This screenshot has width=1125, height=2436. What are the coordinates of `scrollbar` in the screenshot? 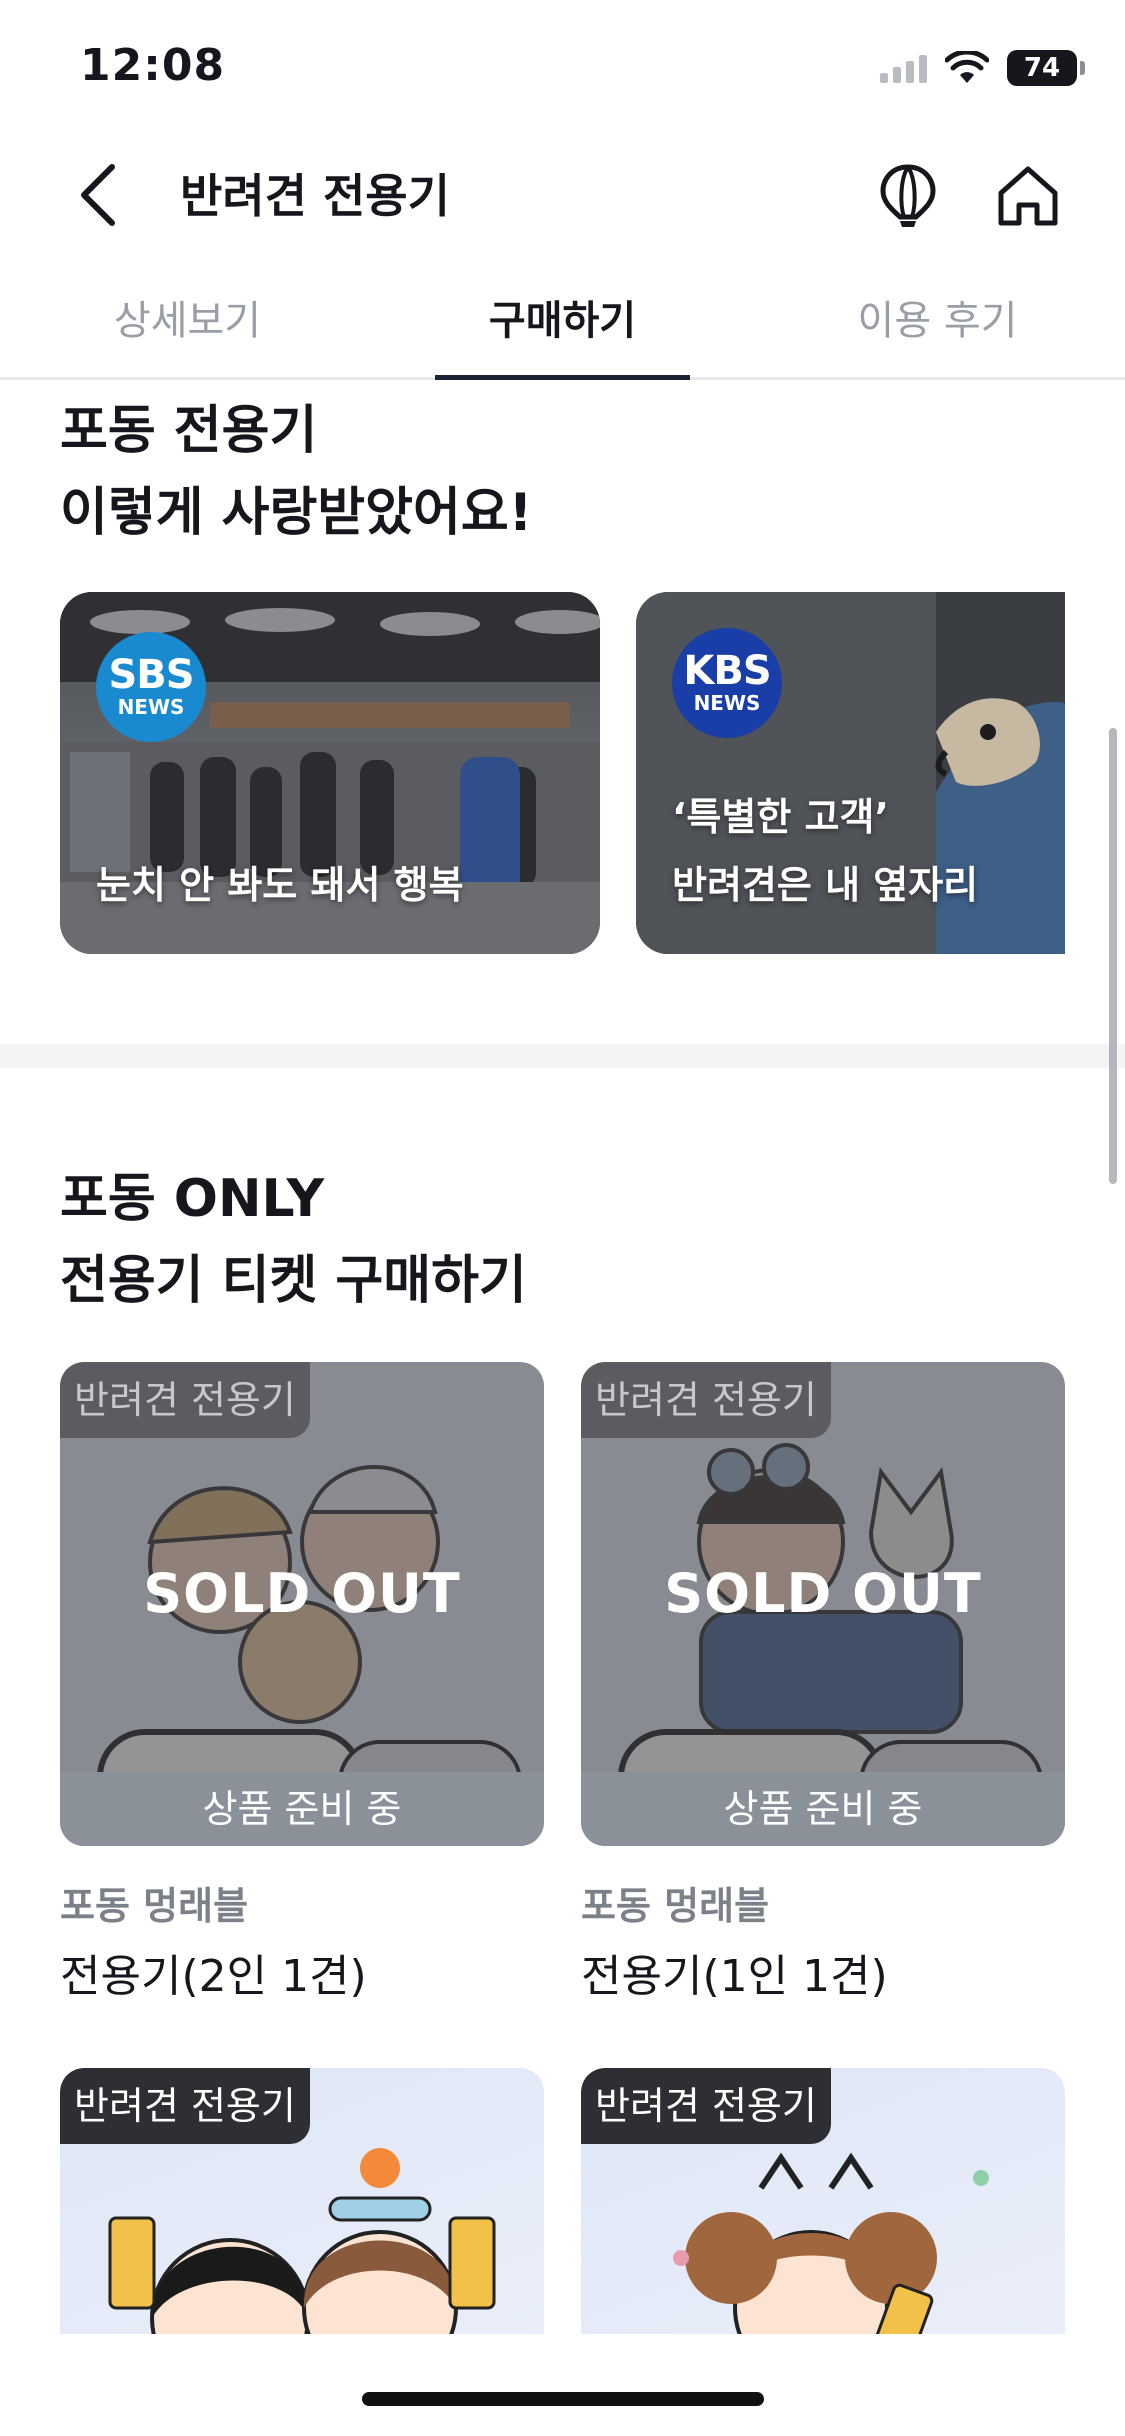 It's located at (1113, 956).